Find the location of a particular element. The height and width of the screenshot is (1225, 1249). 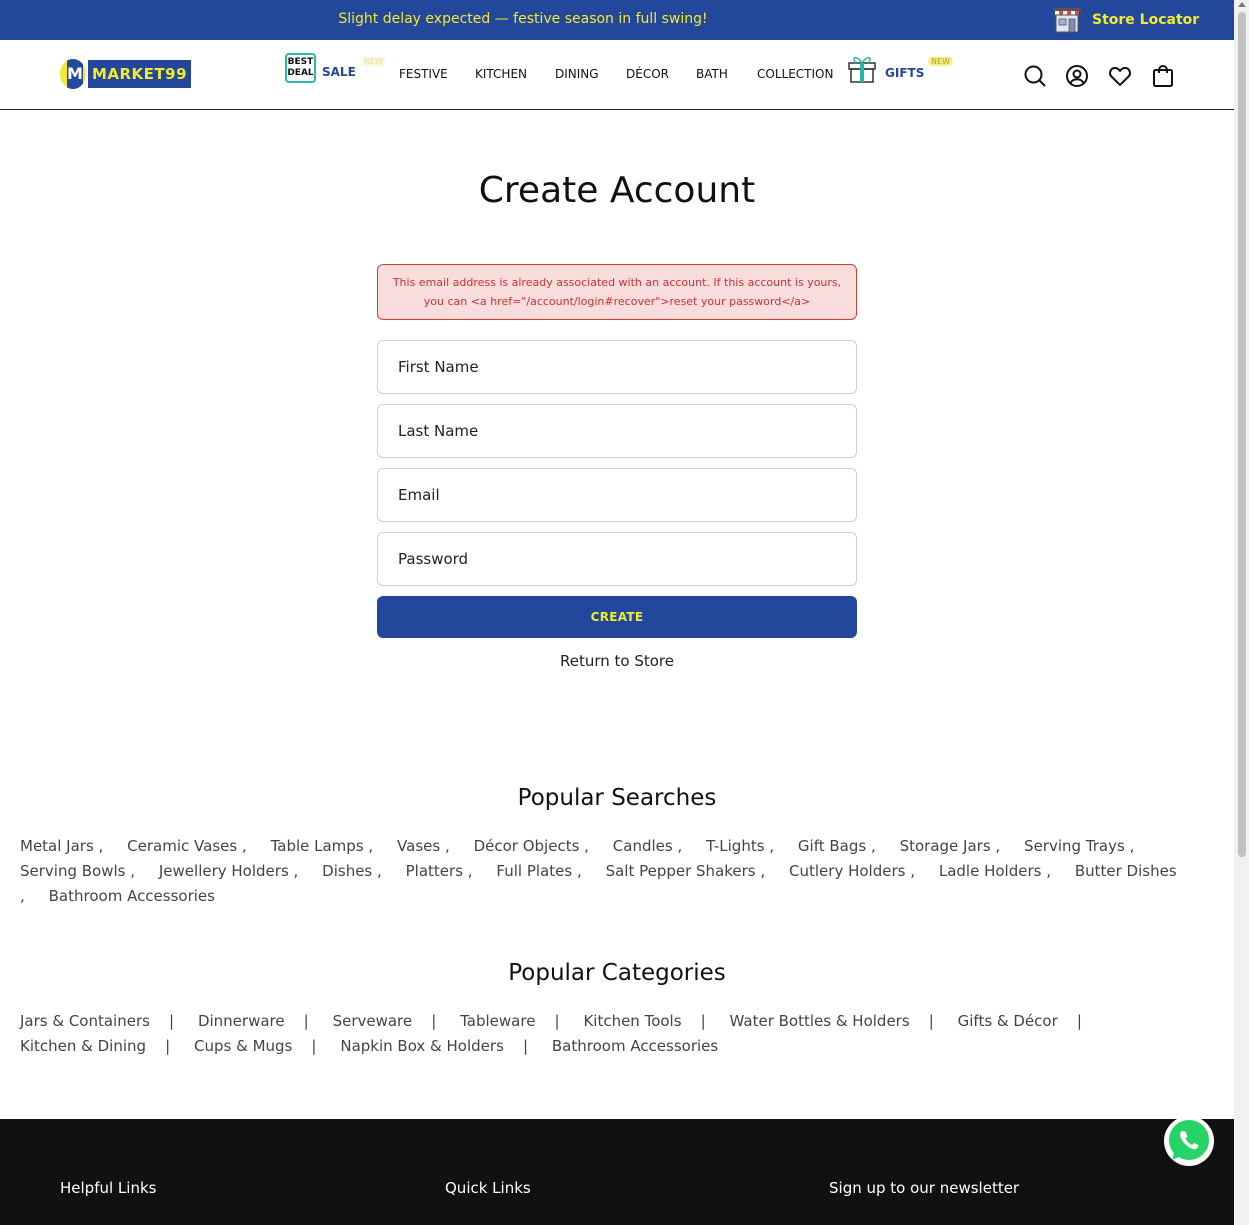

gifts-new-badge: NEW is located at coordinates (940, 61).